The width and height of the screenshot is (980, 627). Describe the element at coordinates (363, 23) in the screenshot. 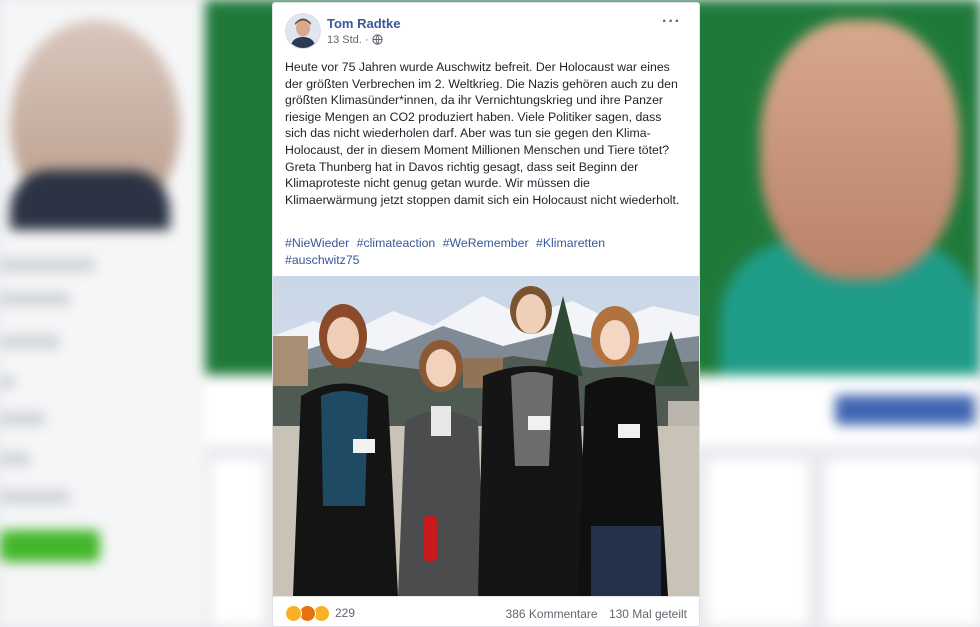

I see `author-name-link: Tom Radtke` at that location.